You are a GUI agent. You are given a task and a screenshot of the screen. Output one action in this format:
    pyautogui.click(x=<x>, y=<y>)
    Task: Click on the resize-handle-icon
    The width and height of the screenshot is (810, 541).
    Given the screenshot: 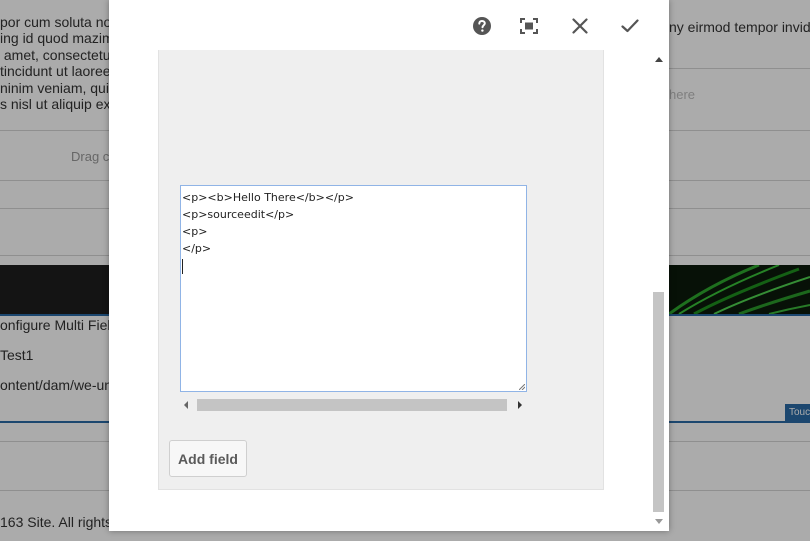 What is the action you would take?
    pyautogui.click(x=522, y=387)
    